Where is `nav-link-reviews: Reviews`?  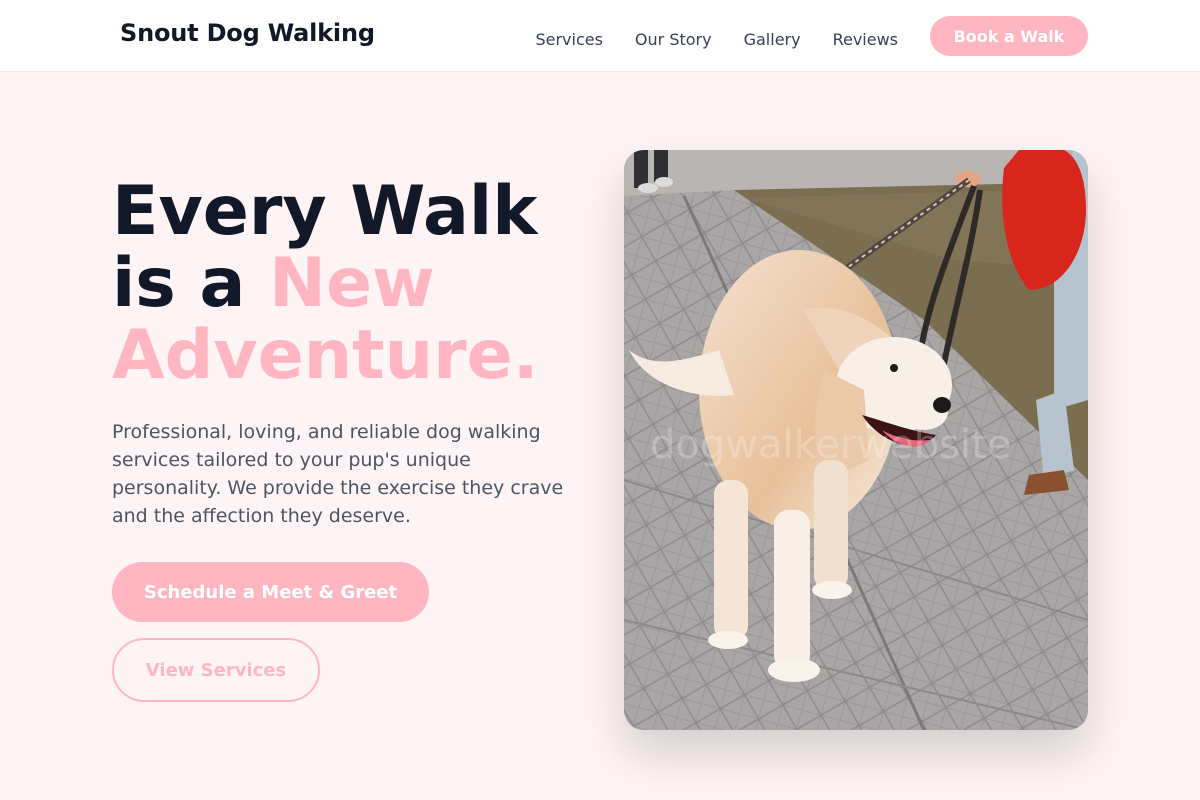
nav-link-reviews: Reviews is located at coordinates (865, 40).